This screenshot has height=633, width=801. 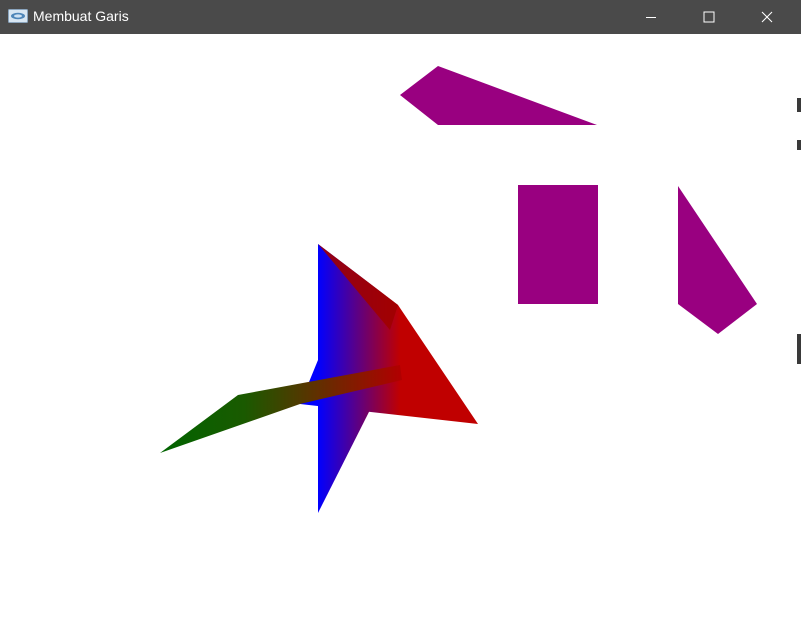 What do you see at coordinates (81, 16) in the screenshot?
I see `window-title: Membuat Garis` at bounding box center [81, 16].